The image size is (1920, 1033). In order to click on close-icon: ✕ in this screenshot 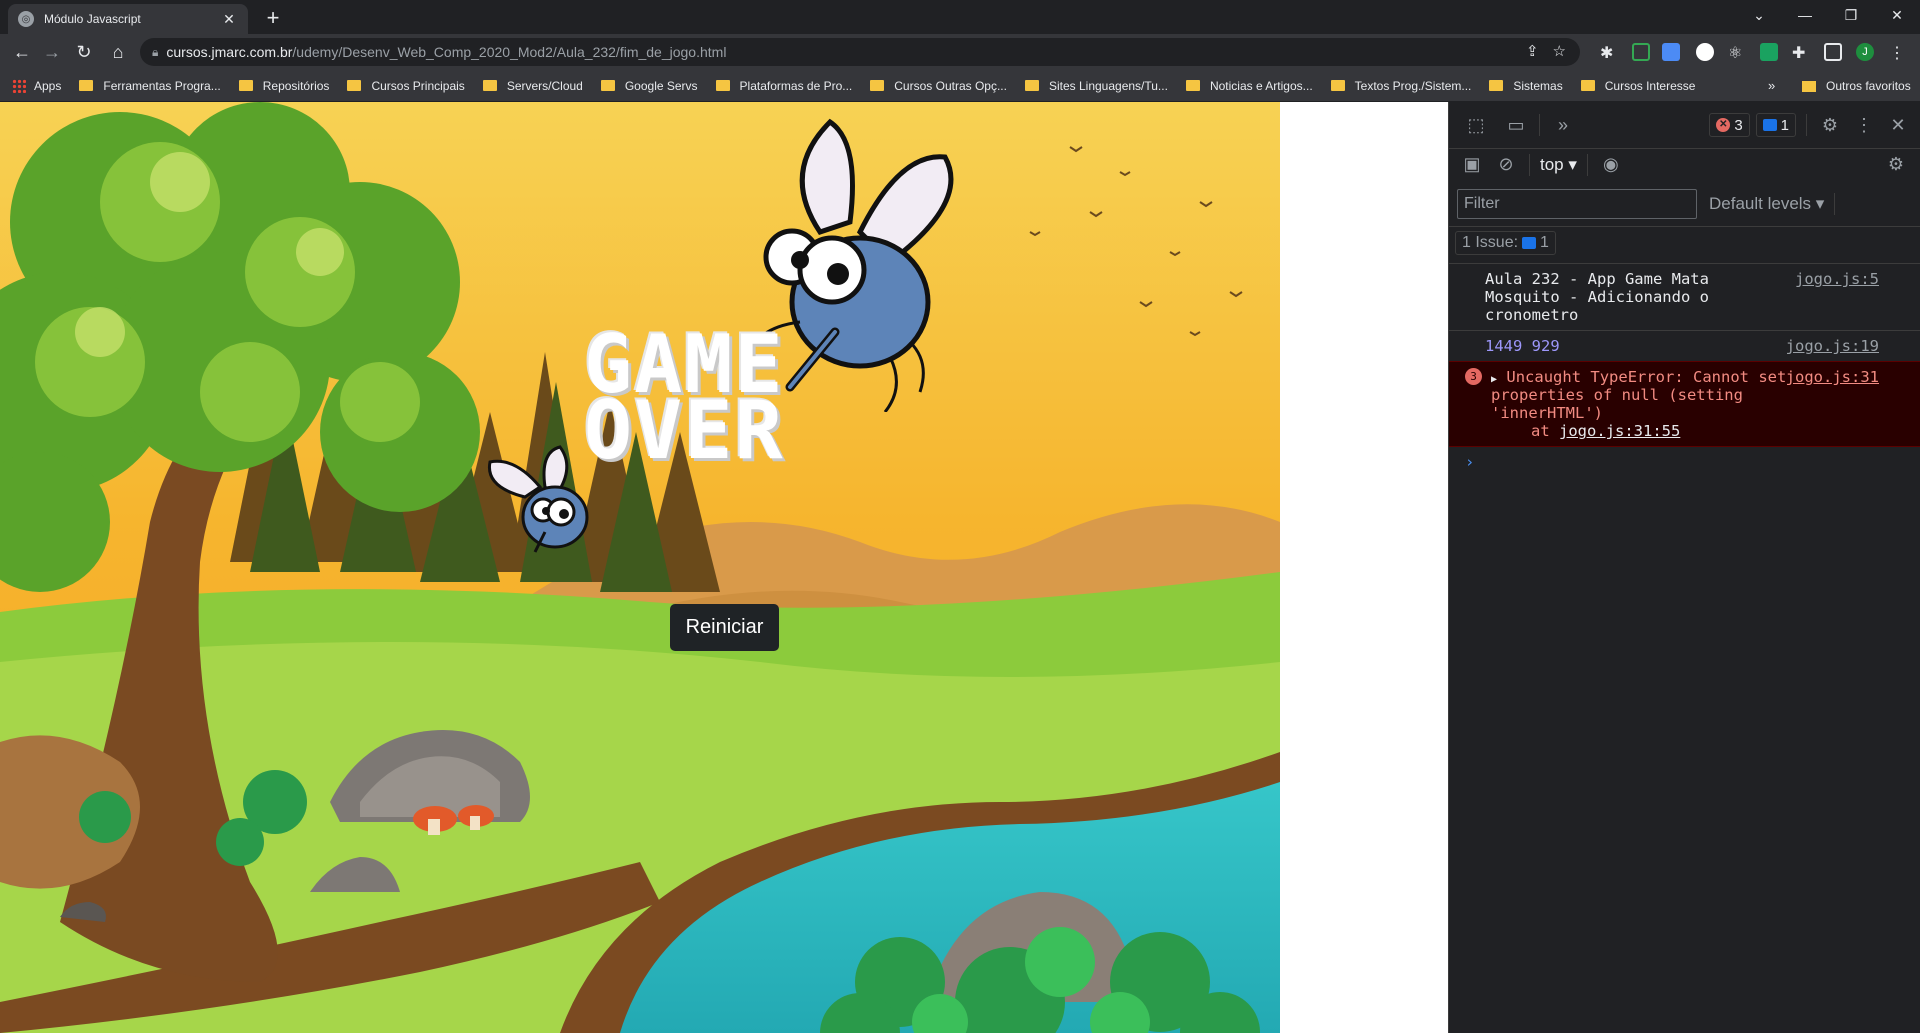, I will do `click(229, 19)`.